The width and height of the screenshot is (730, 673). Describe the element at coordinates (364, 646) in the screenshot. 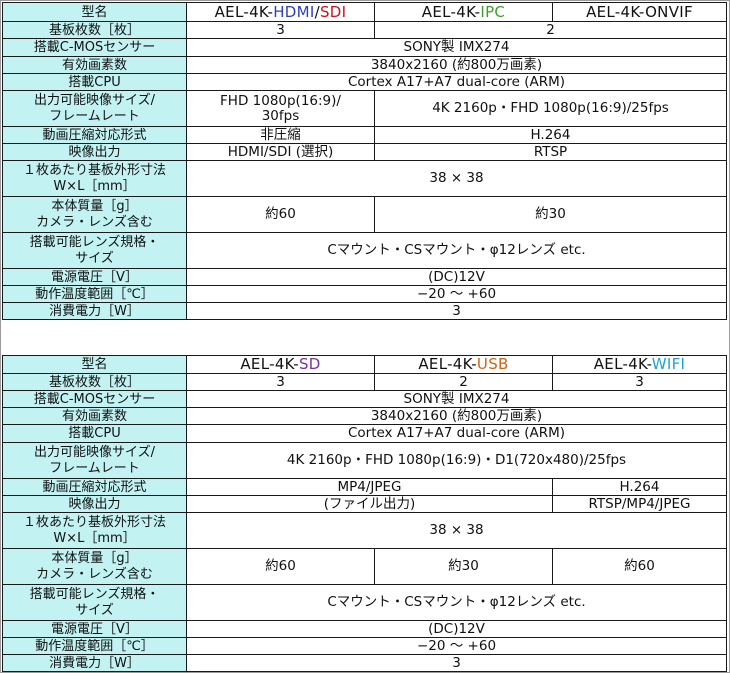

I see `row-temp: 動作温度範囲［℃］ −20 ～ +60` at that location.